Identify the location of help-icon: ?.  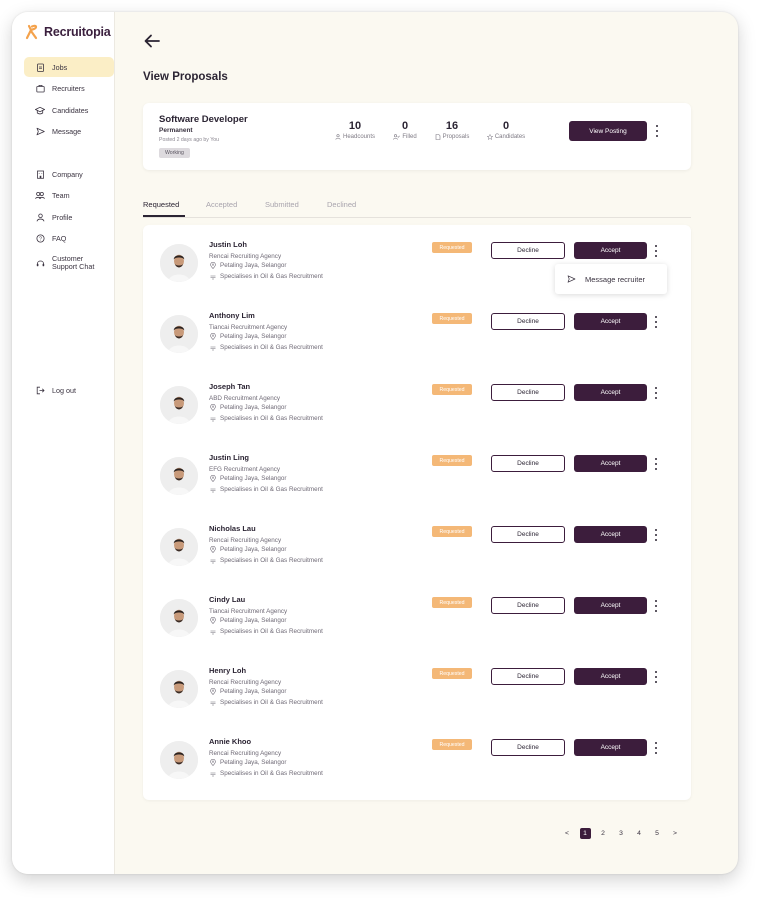
(40, 239).